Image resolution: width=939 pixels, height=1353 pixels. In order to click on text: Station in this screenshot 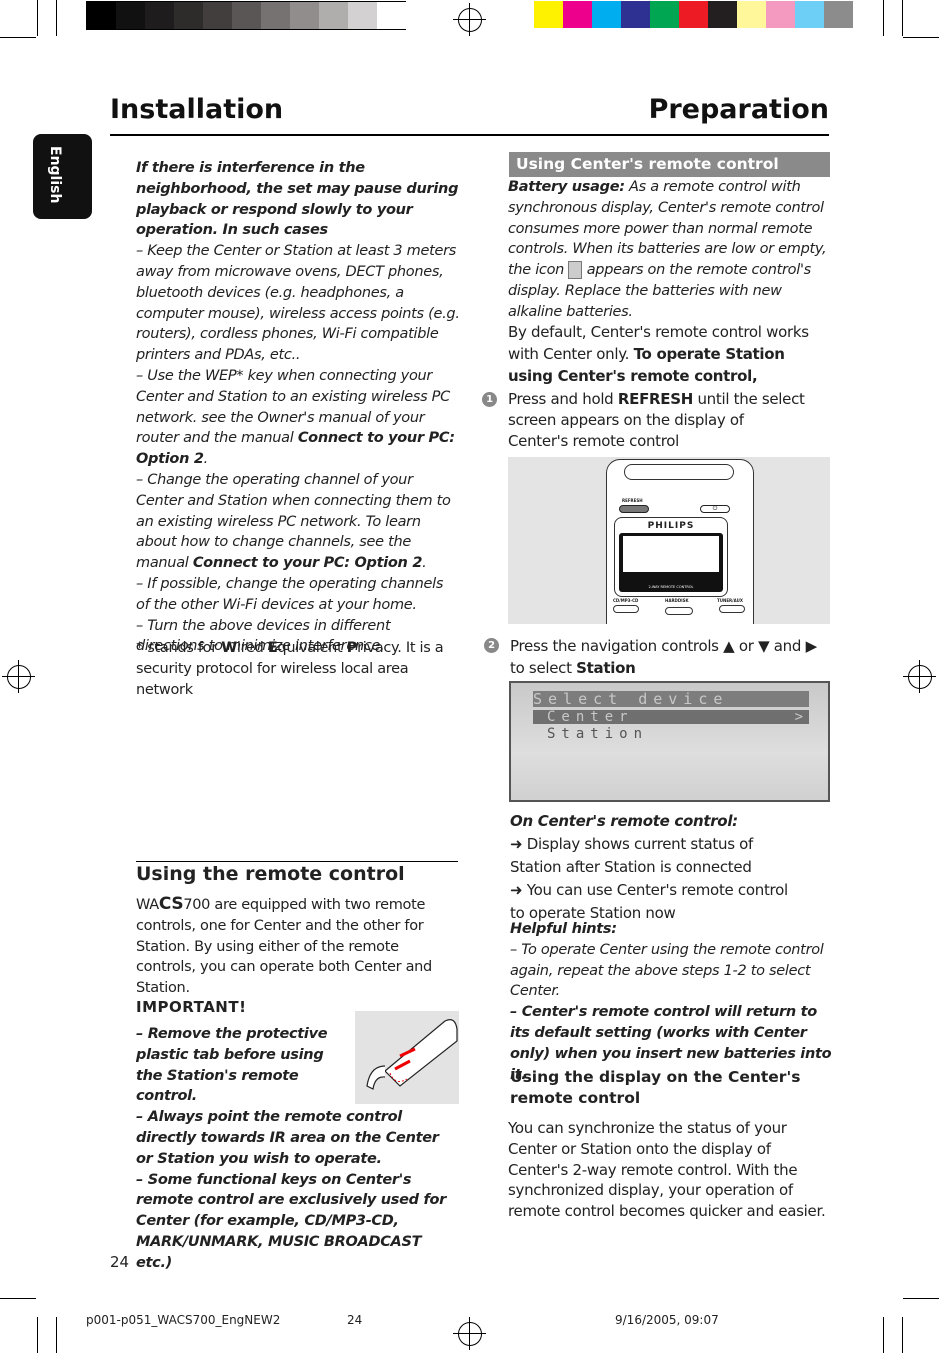, I will do `click(606, 668)`.